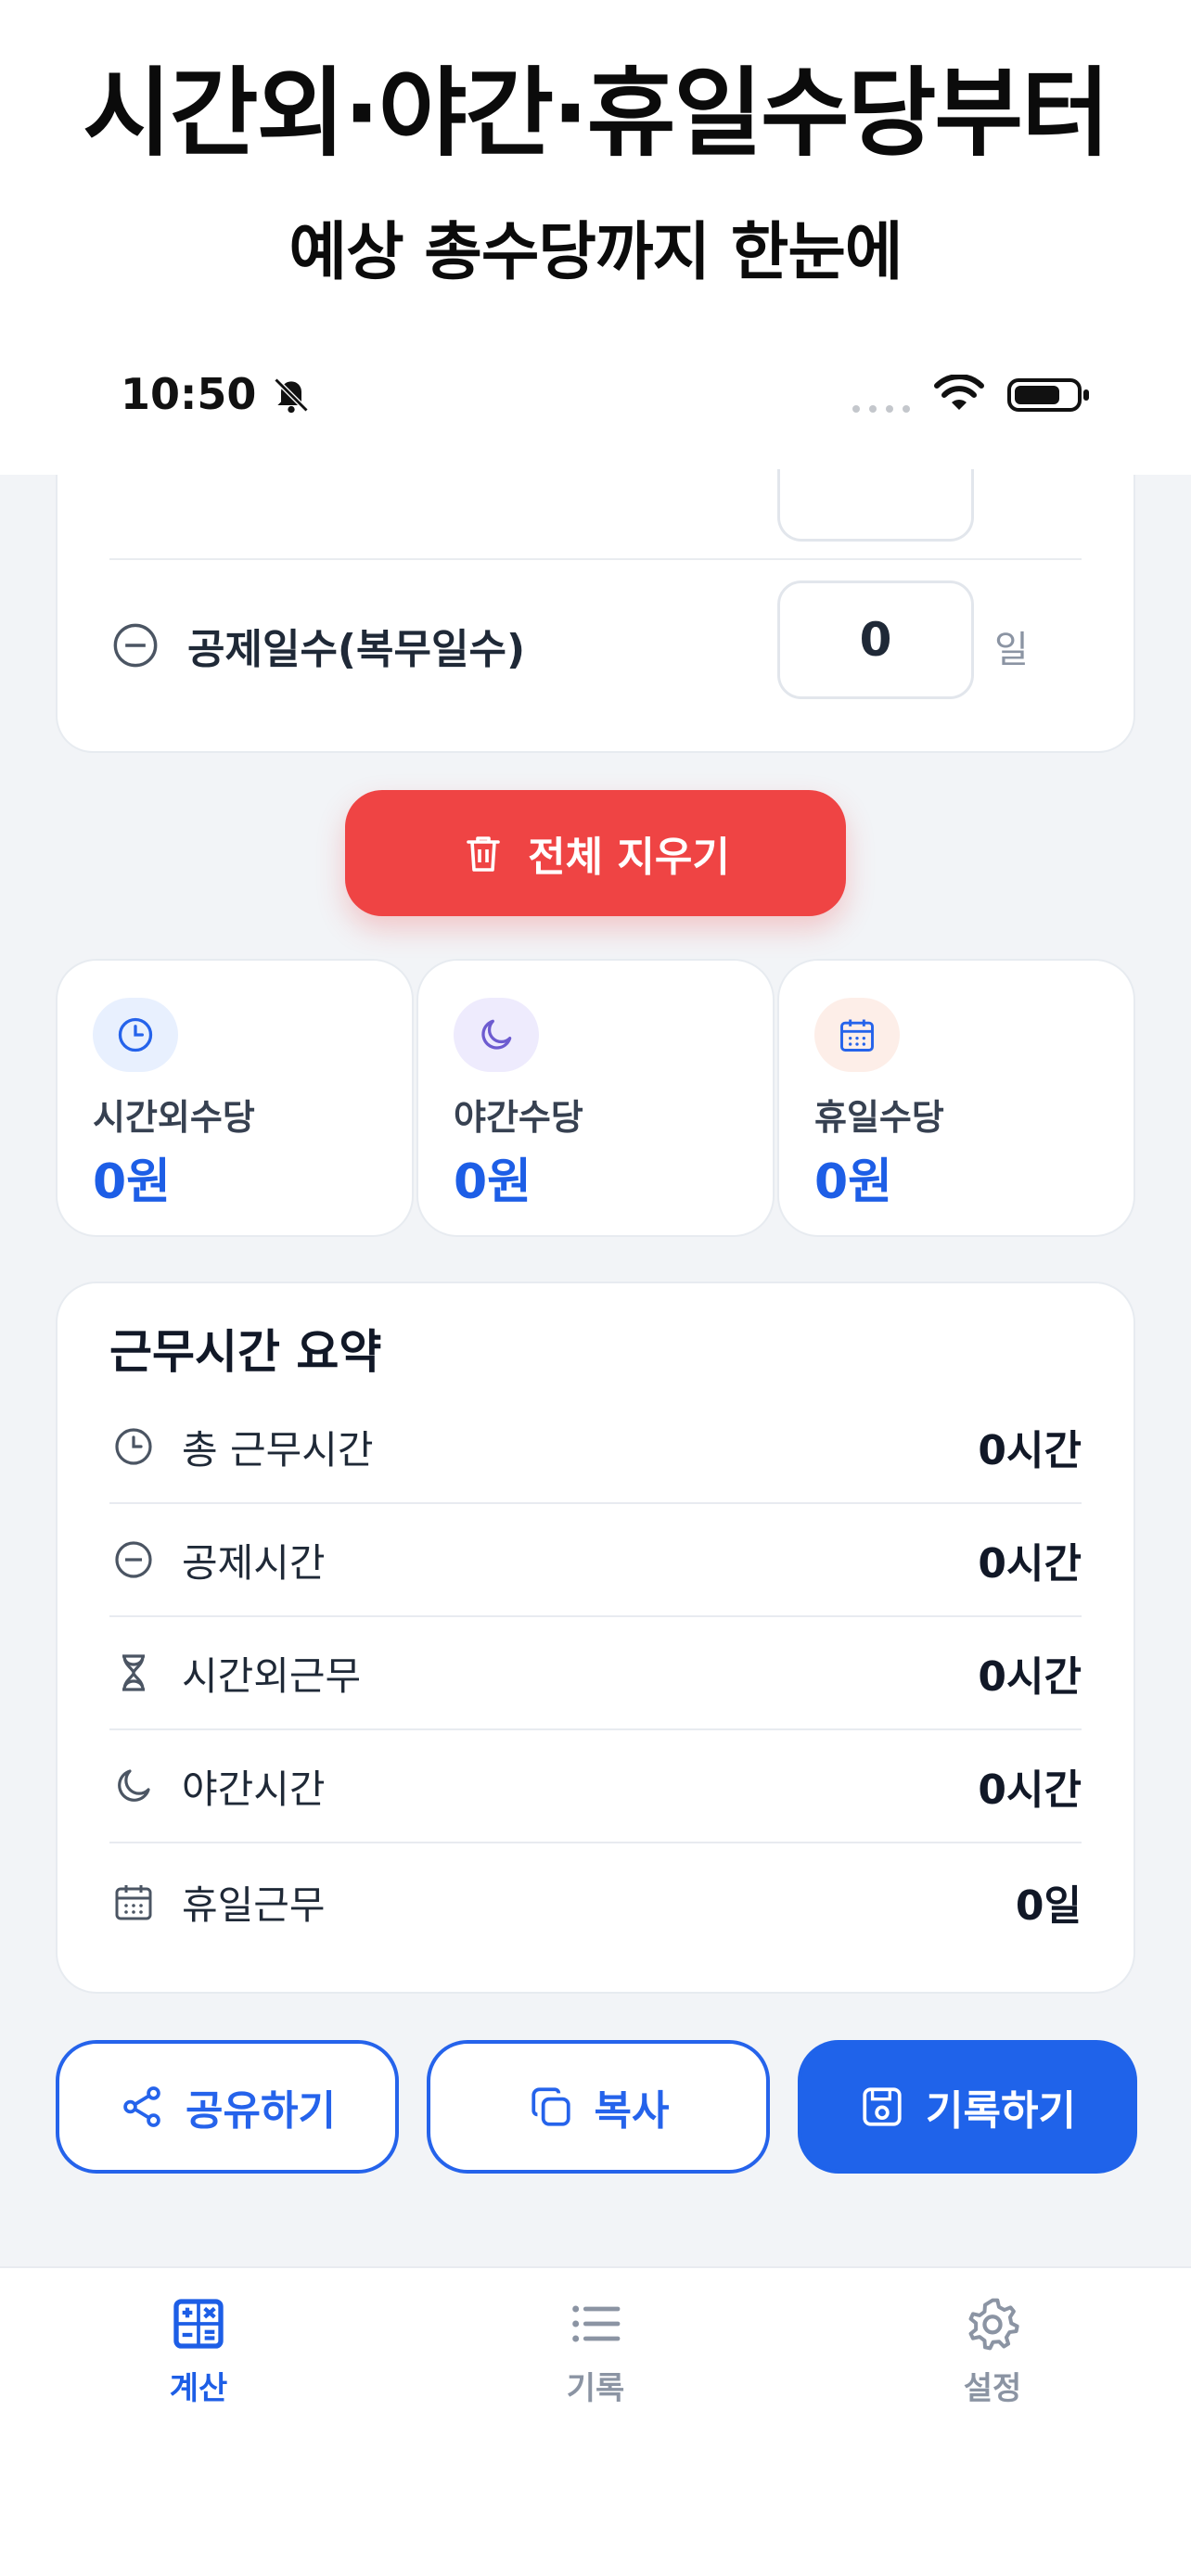  What do you see at coordinates (875, 639) in the screenshot?
I see `deduction-days-input: 0` at bounding box center [875, 639].